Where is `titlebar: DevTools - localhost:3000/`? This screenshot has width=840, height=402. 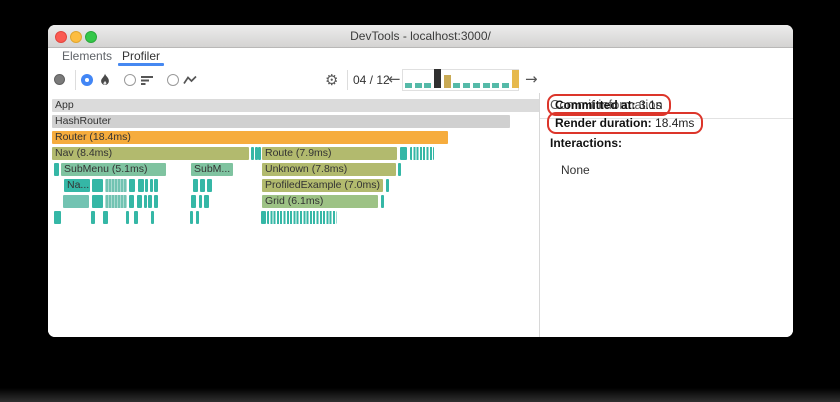 titlebar: DevTools - localhost:3000/ is located at coordinates (420, 36).